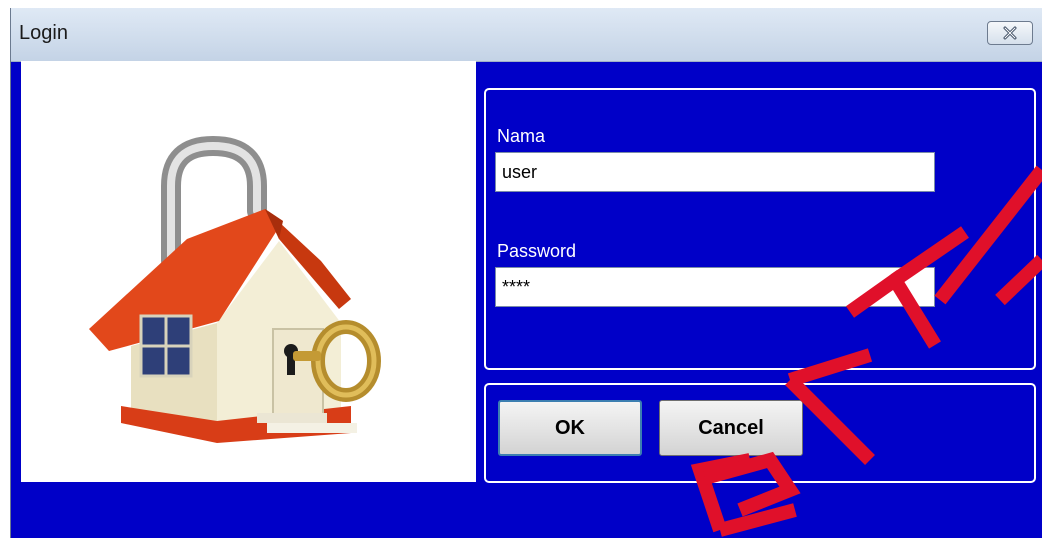  Describe the element at coordinates (43, 33) in the screenshot. I see `window-title: Login` at that location.